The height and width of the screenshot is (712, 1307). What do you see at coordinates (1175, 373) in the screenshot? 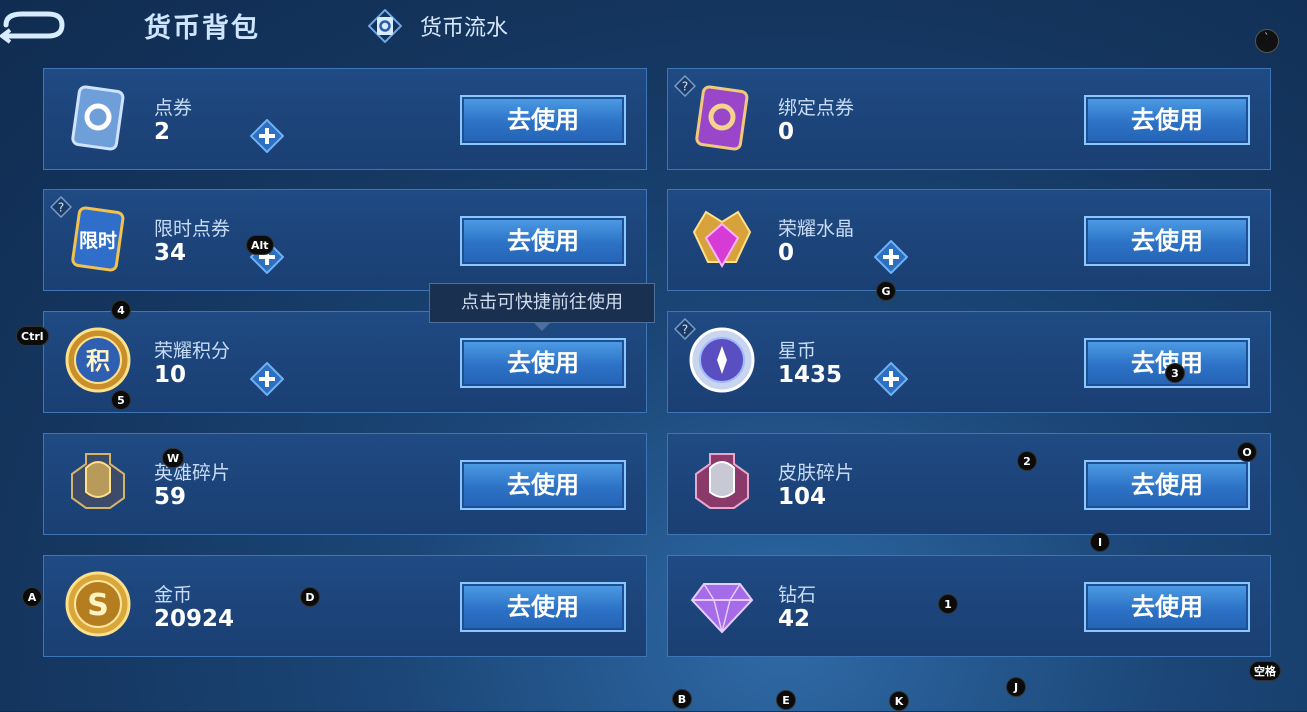
I see `hotkey-badge-3: 3` at bounding box center [1175, 373].